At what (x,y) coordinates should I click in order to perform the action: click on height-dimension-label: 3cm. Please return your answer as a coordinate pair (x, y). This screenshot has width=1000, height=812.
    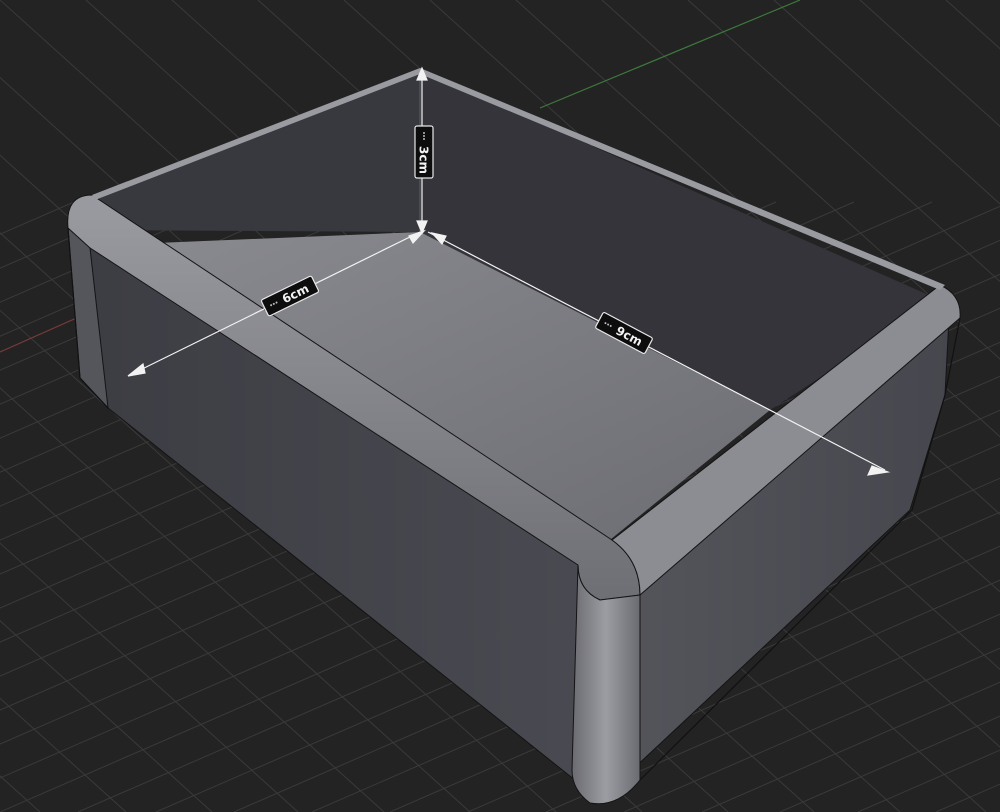
    Looking at the image, I should click on (424, 152).